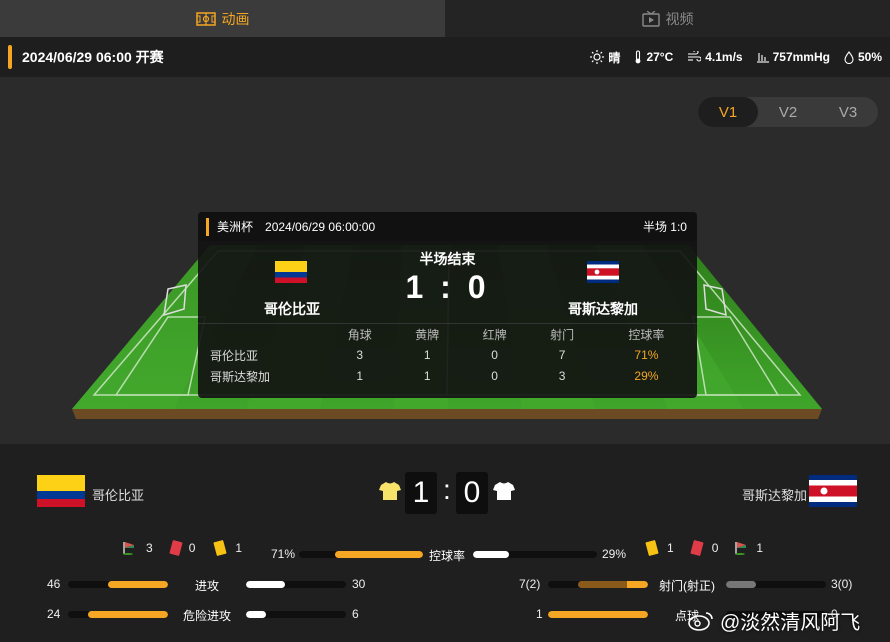 This screenshot has width=890, height=642. I want to click on home-team-name: 哥伦比亚, so click(118, 495).